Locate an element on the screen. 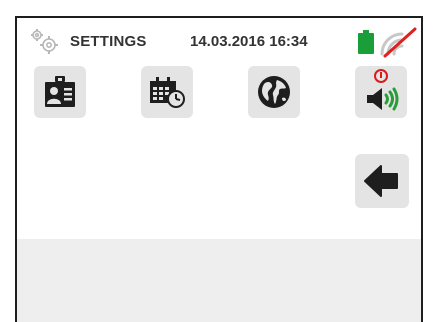 The width and height of the screenshot is (438, 322). speaker-sound-icon is located at coordinates (383, 90).